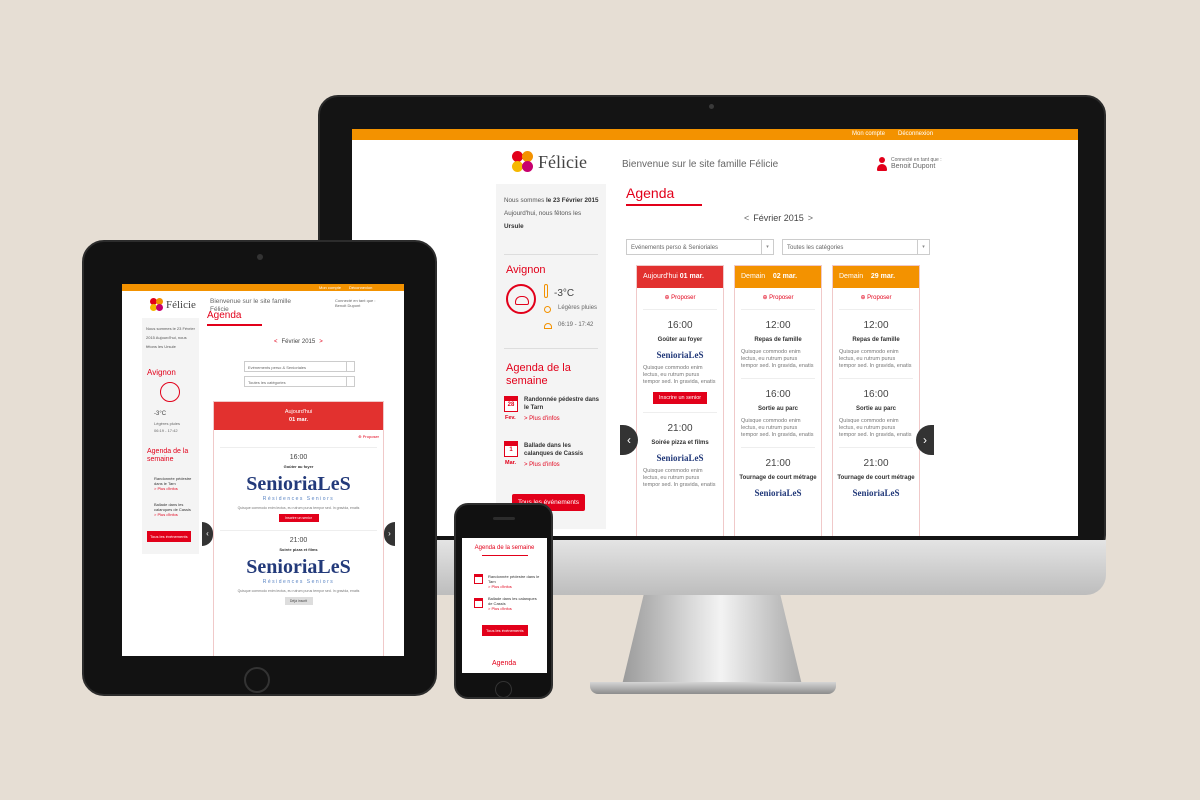  Describe the element at coordinates (511, 449) in the screenshot. I see `calendar-icon: 1` at that location.